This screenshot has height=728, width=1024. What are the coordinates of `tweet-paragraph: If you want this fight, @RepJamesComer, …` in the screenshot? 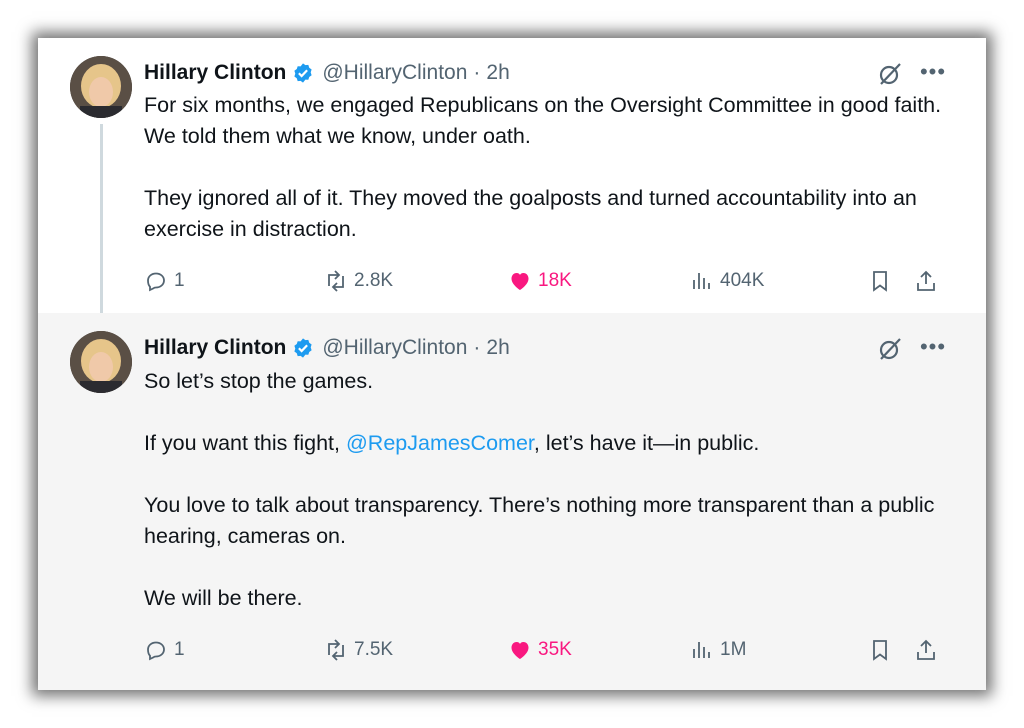 It's located at (549, 443).